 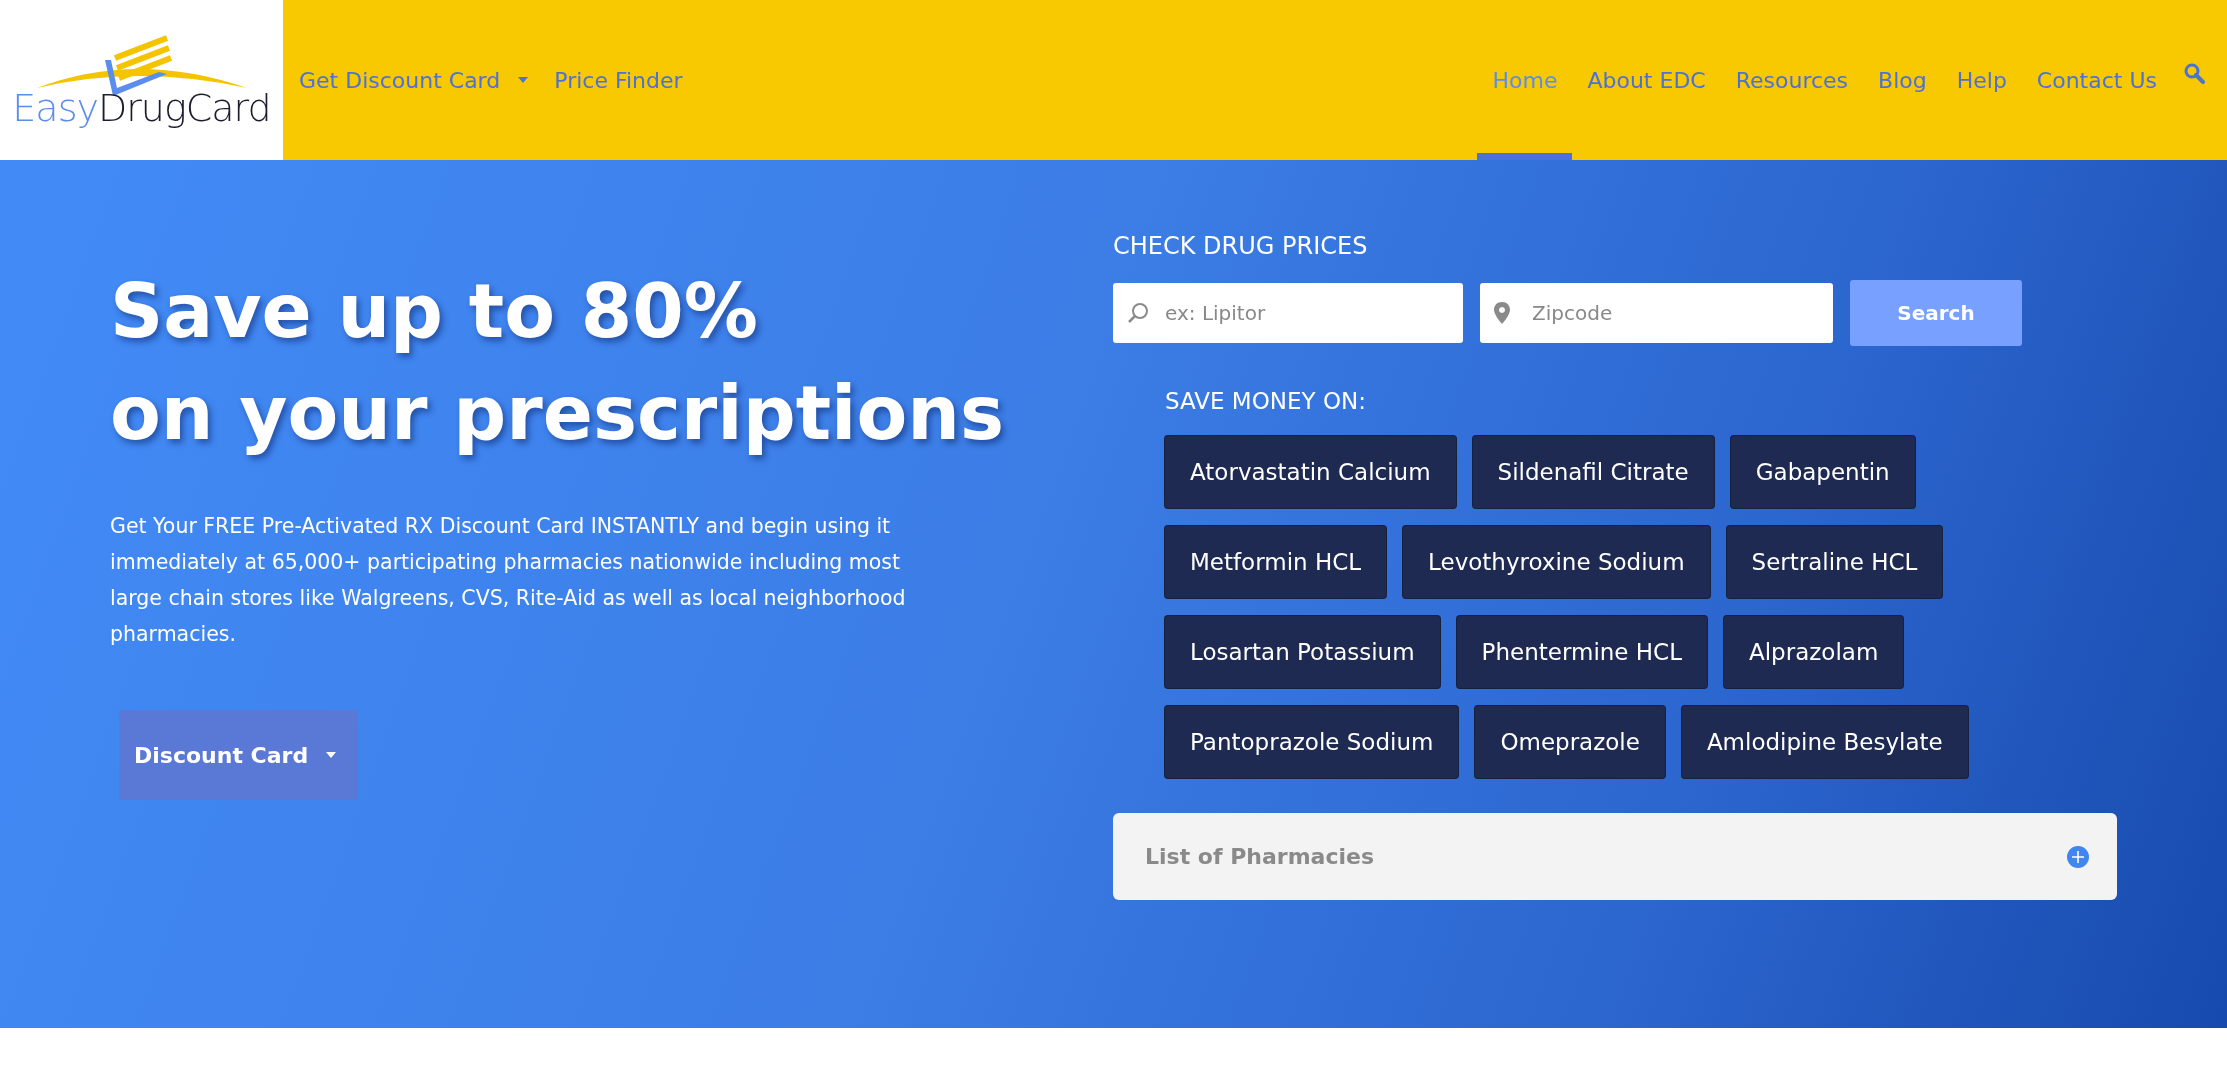 What do you see at coordinates (1502, 313) in the screenshot?
I see `location-pin-icon` at bounding box center [1502, 313].